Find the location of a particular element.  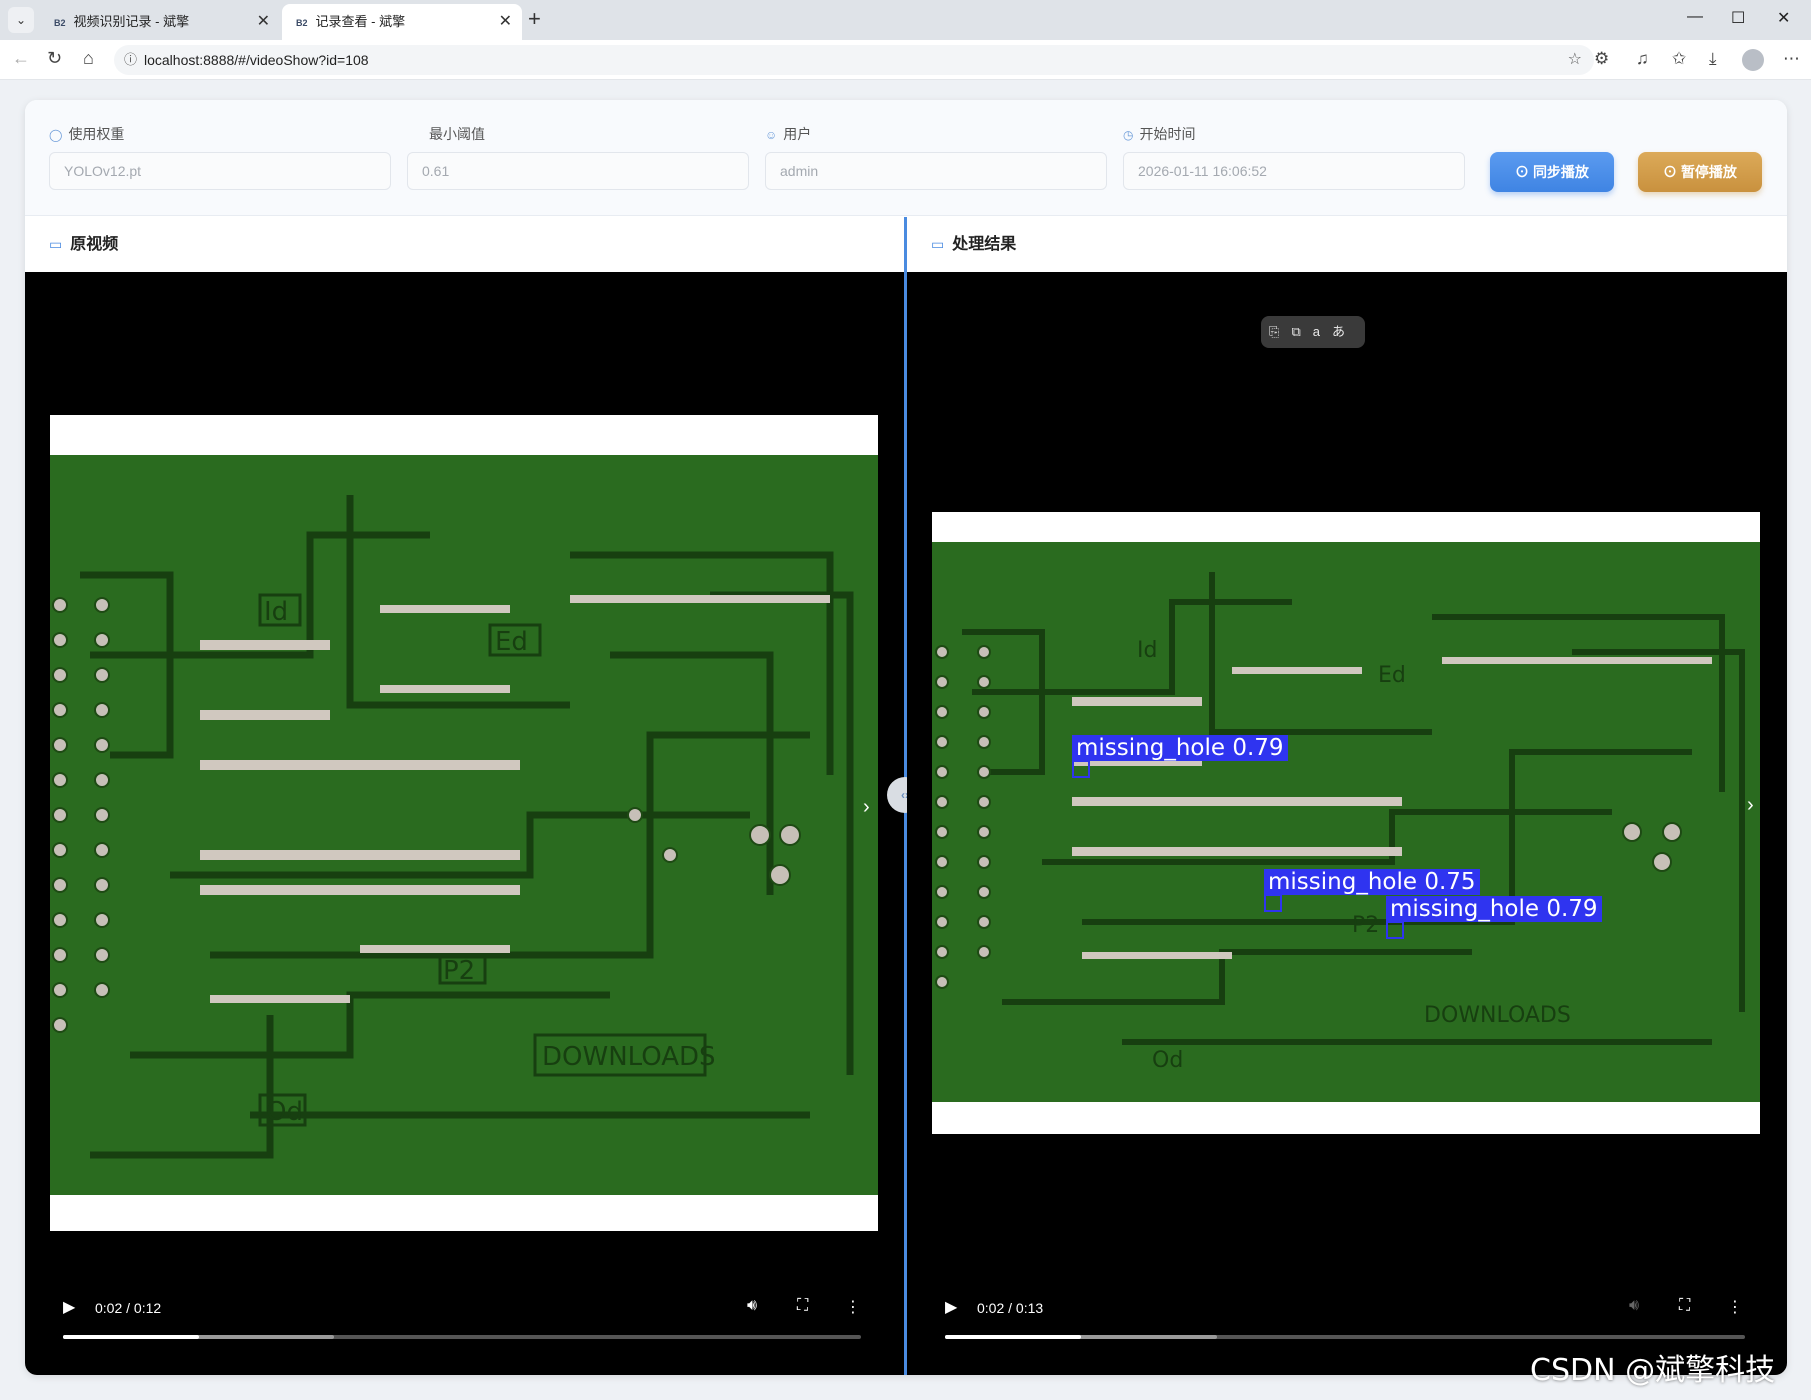

tab-list-button: ⌄ is located at coordinates (21, 20).